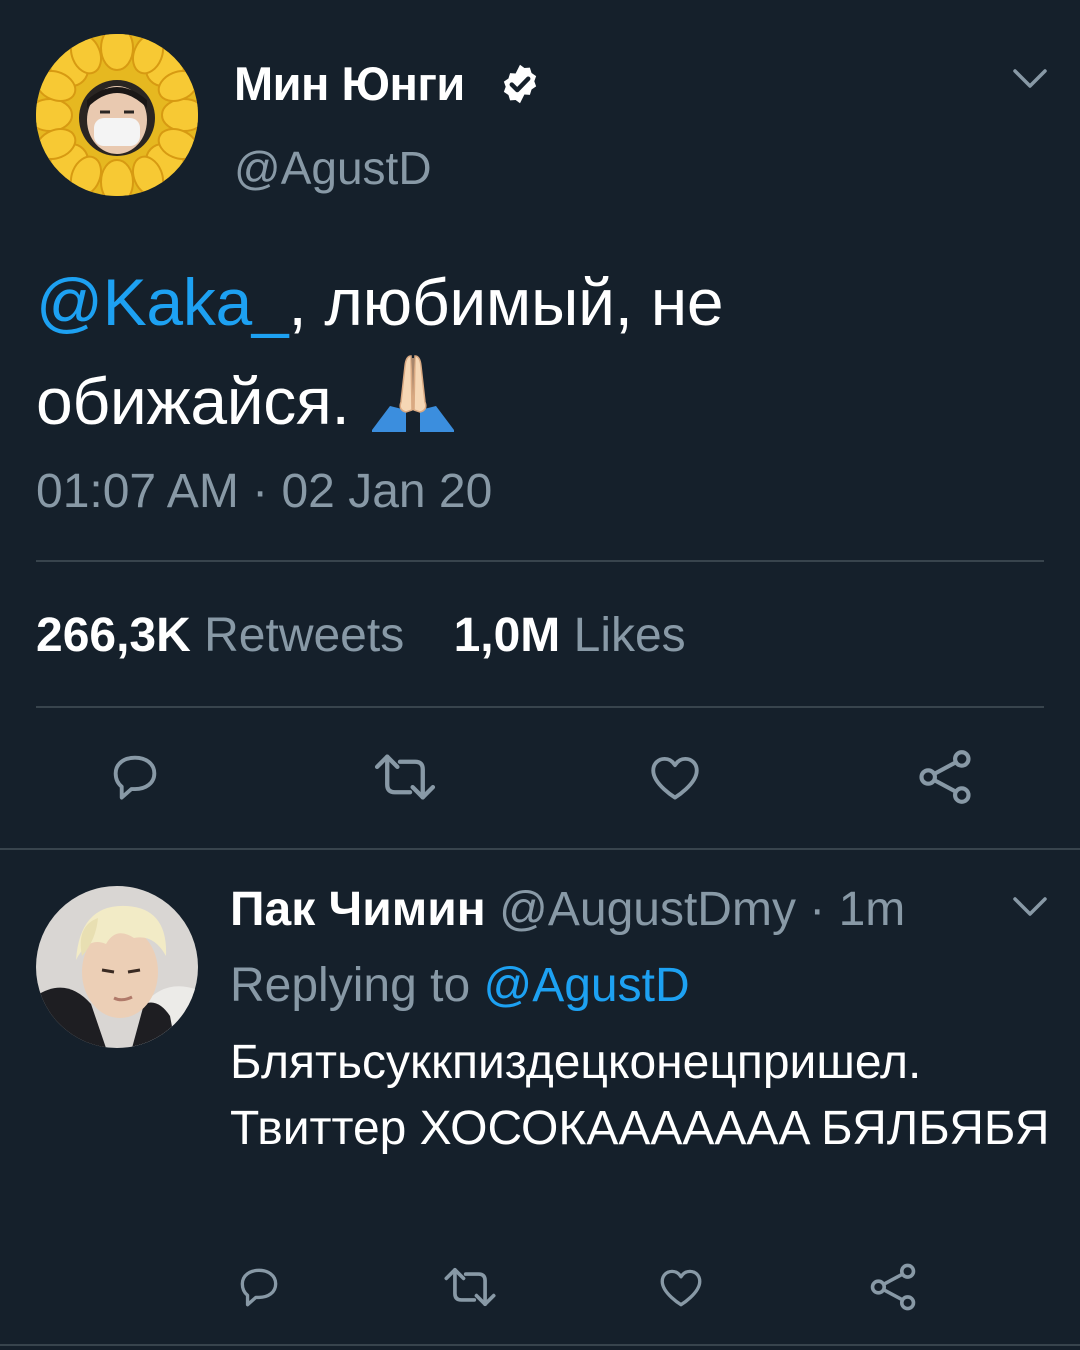 This screenshot has height=1350, width=1080. Describe the element at coordinates (264, 491) in the screenshot. I see `tweet-timestamp: 01:07 AM · 02 Jan 20` at that location.